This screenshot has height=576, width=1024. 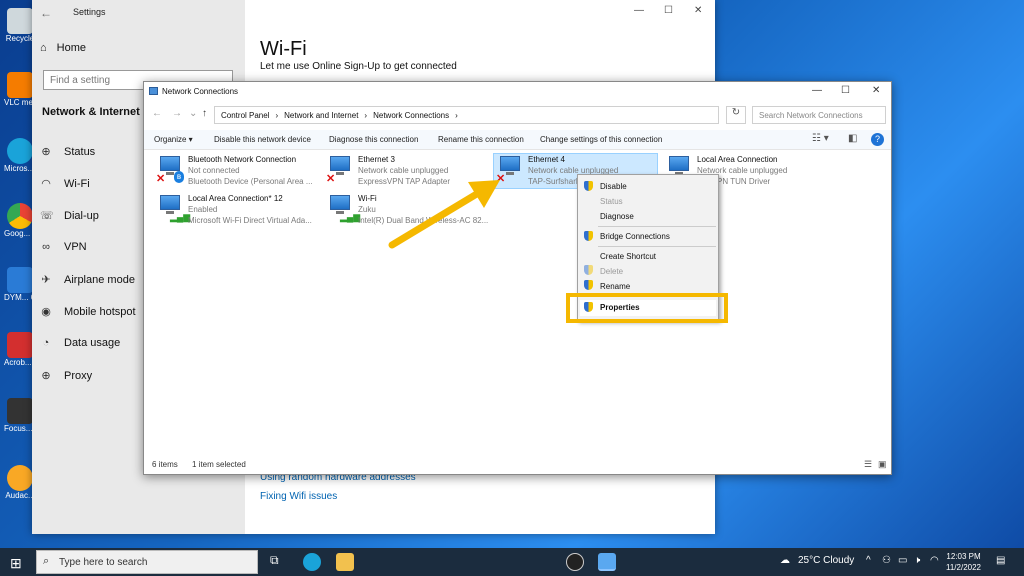 I want to click on connection-name: Ethernet 4, so click(x=546, y=159).